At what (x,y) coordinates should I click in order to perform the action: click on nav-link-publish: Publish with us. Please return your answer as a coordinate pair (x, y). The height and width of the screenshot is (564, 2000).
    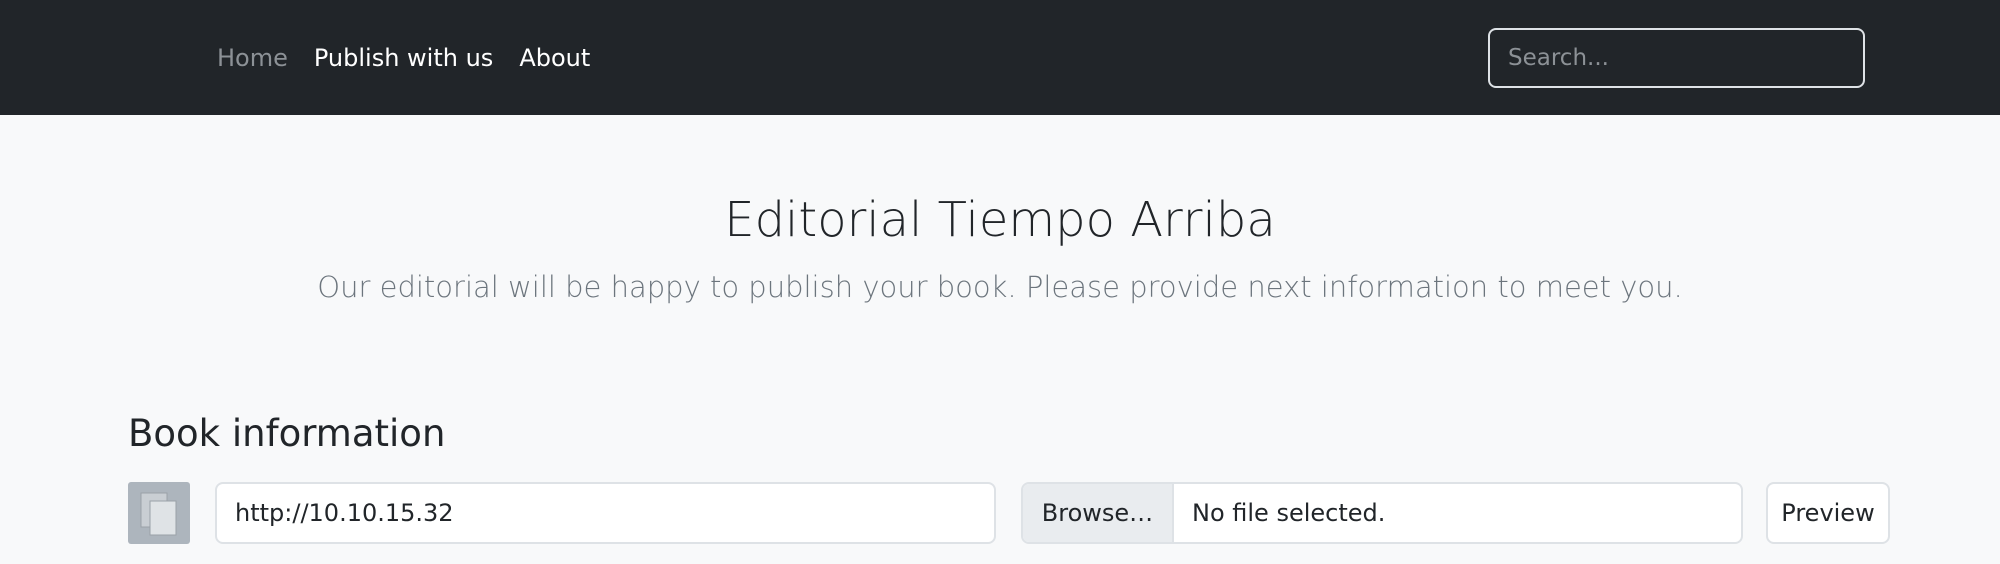
    Looking at the image, I should click on (403, 58).